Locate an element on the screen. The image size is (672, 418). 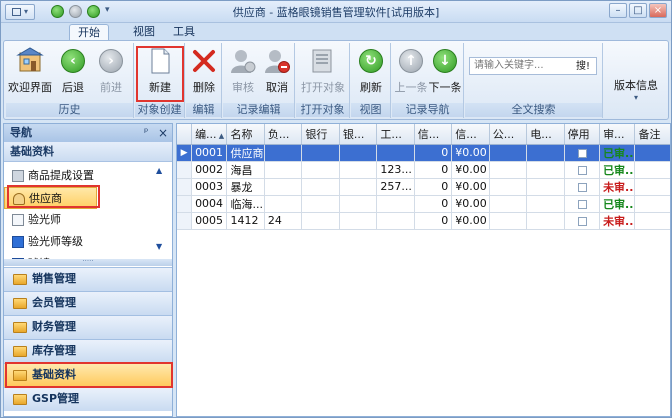
version-info-button: 版本信息 ▾ is located at coordinates (636, 92).